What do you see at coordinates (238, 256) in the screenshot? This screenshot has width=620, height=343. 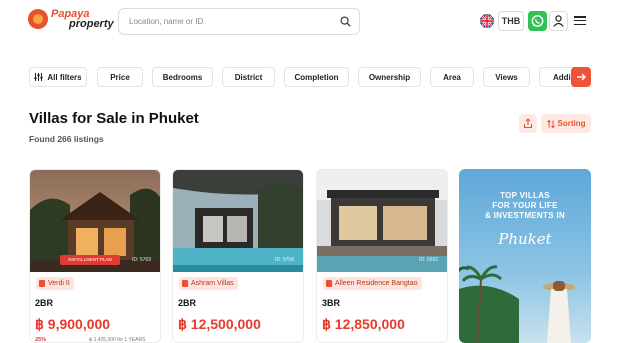 I see `listing-card: ID: 5758 Ashram Villas 2BR ฿ 12,500,000` at bounding box center [238, 256].